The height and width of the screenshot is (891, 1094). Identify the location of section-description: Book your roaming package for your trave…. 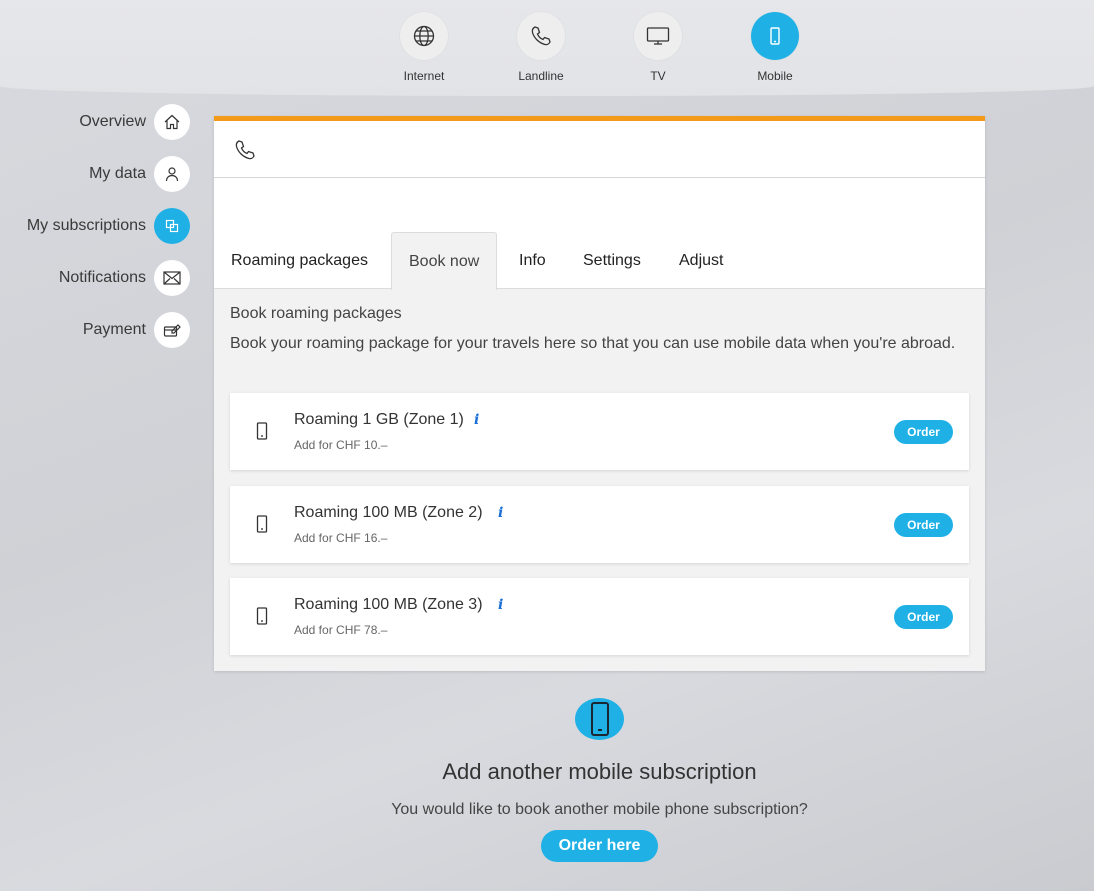
(593, 343).